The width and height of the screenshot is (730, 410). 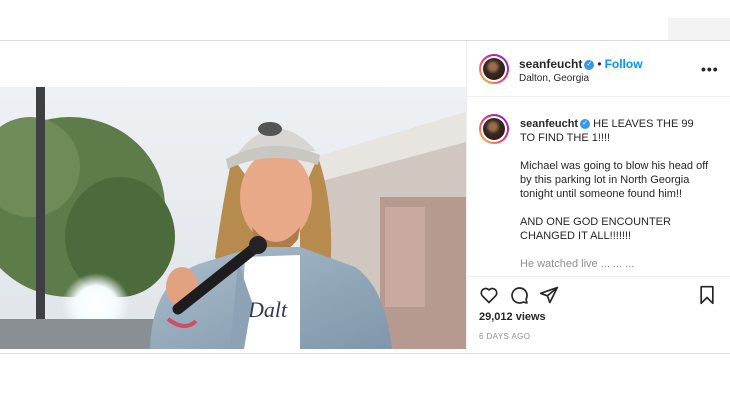 I want to click on post-header: seanfeucht ✓ • Follow Dalton, Georgia •••, so click(x=598, y=69).